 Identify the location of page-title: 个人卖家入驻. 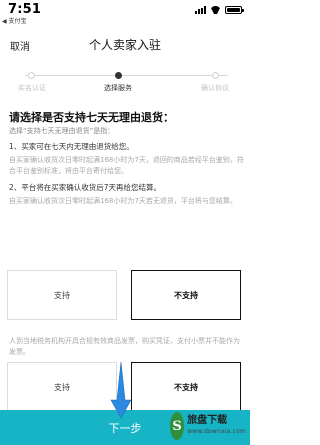
(124, 45).